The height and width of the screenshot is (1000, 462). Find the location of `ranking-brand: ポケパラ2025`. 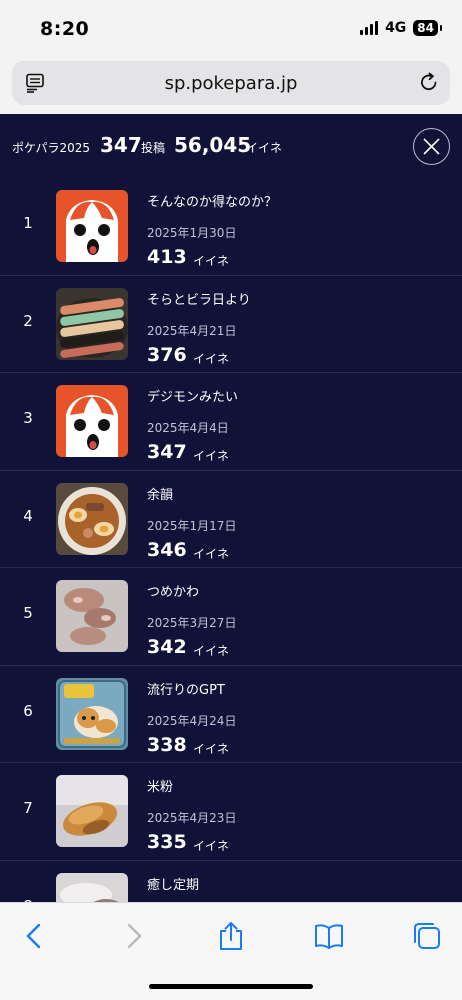

ranking-brand: ポケパラ2025 is located at coordinates (51, 148).